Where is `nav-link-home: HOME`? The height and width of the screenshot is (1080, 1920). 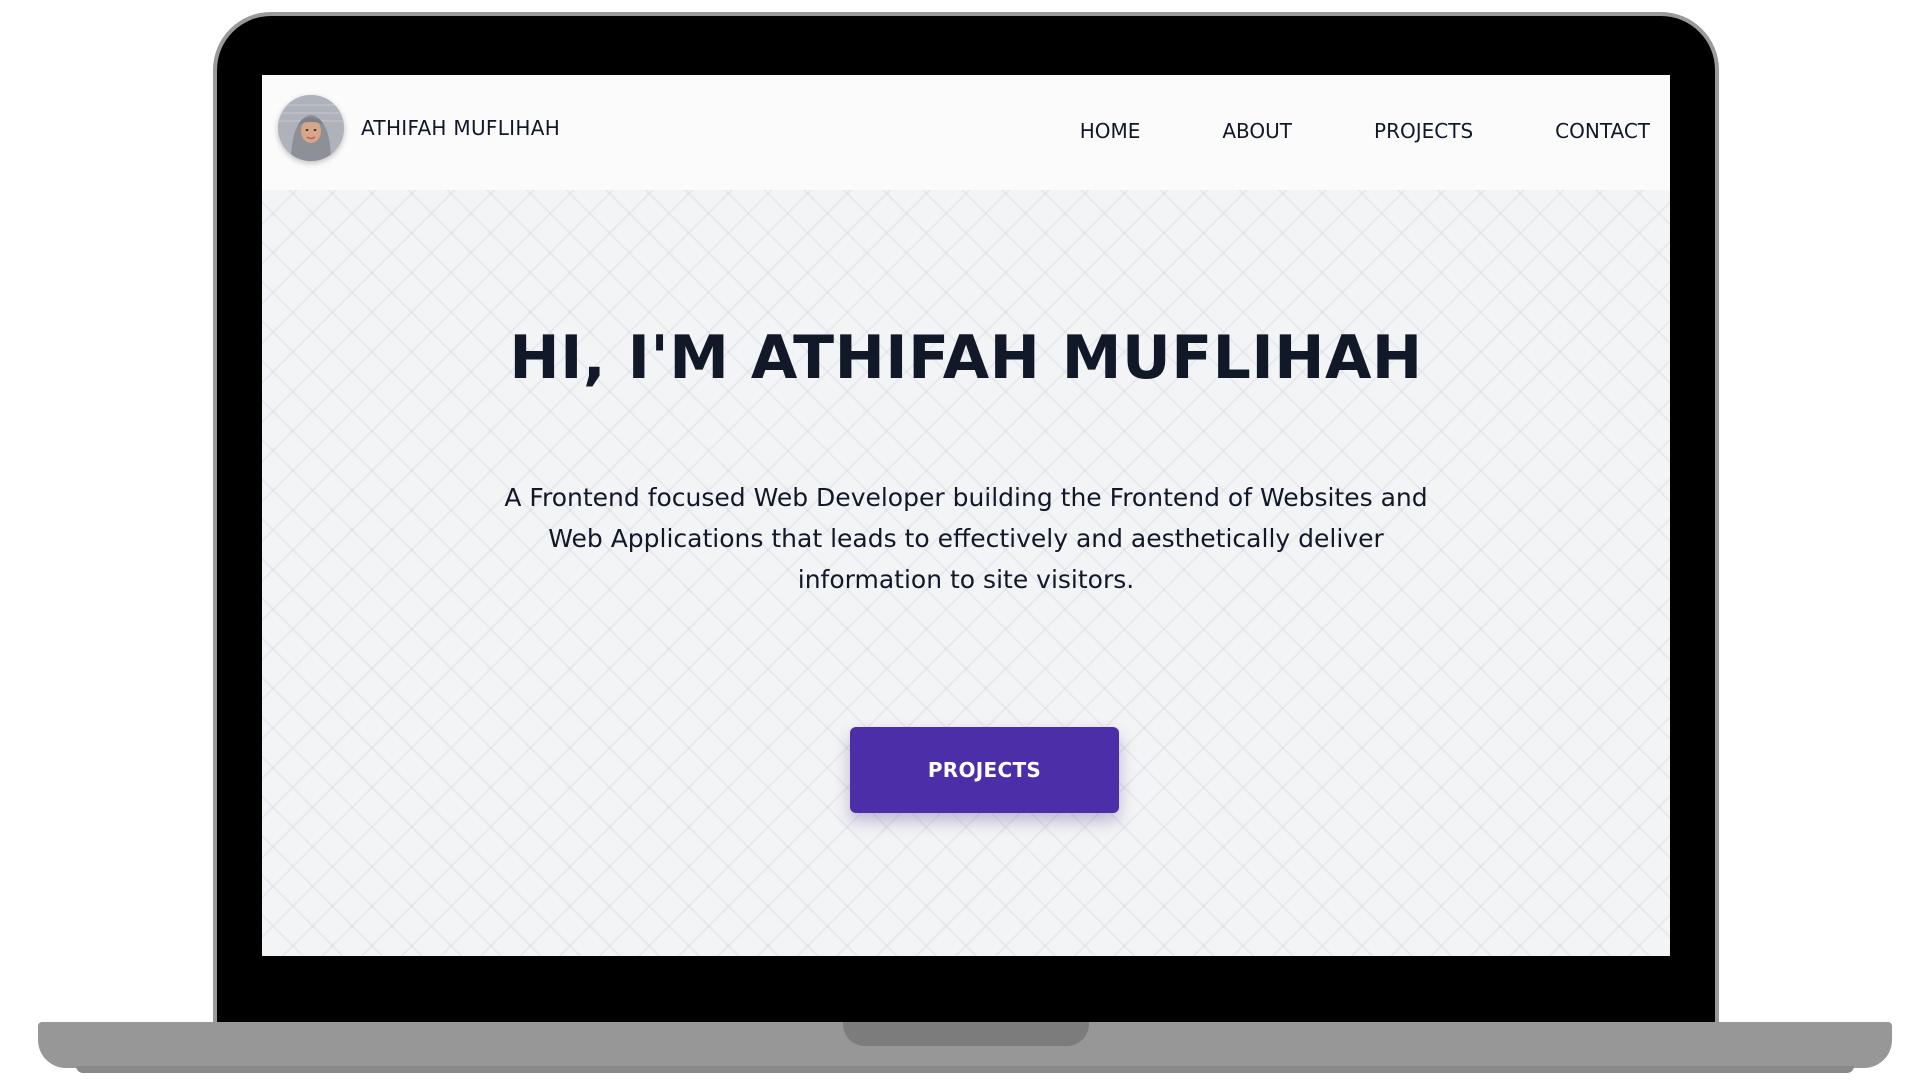 nav-link-home: HOME is located at coordinates (1110, 131).